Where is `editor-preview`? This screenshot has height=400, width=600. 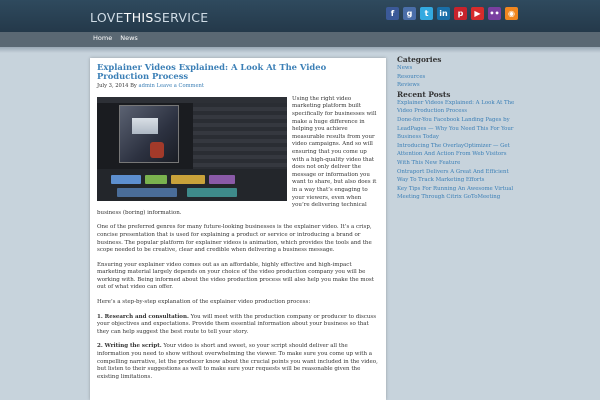
editor-preview is located at coordinates (149, 133).